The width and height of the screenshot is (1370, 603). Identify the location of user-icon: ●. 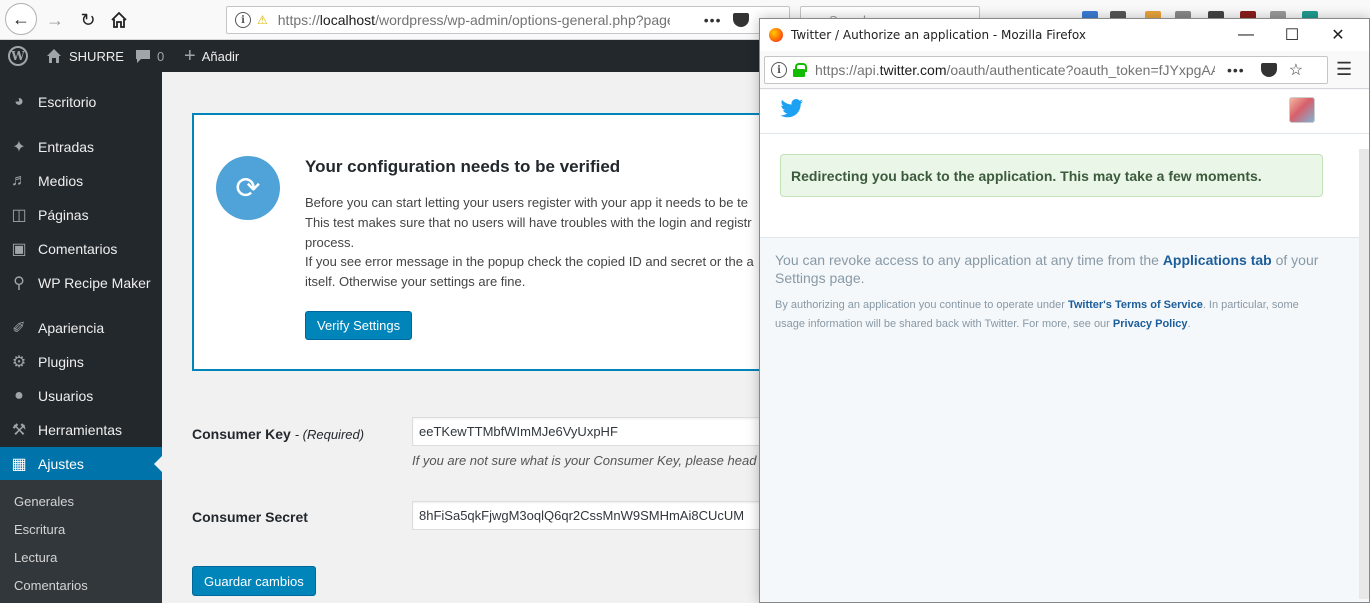
(19, 395).